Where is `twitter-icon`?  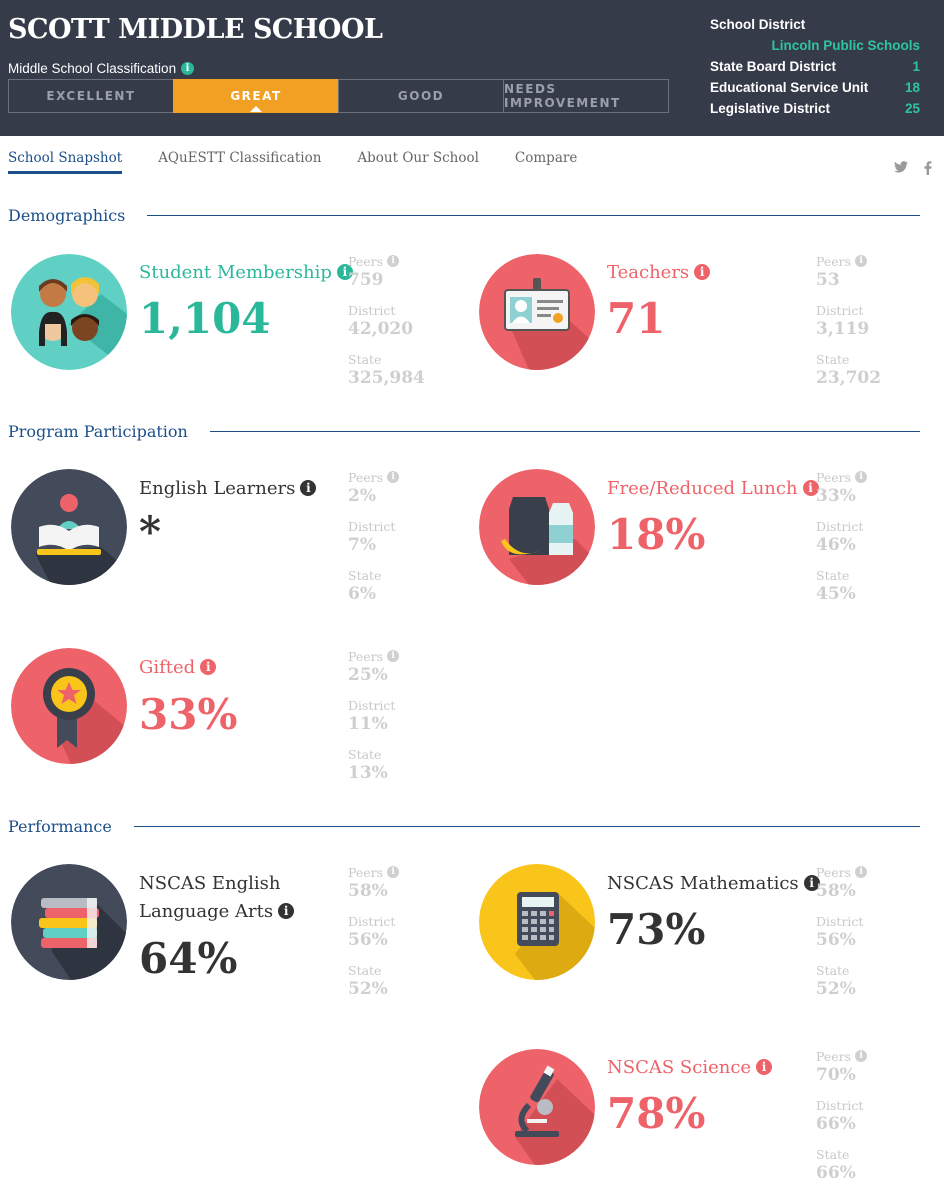
twitter-icon is located at coordinates (901, 169).